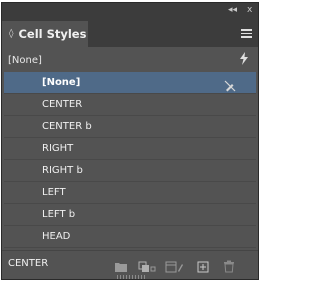 The image size is (320, 281). What do you see at coordinates (232, 10) in the screenshot?
I see `collapse-arrows-icon: ◂◂` at bounding box center [232, 10].